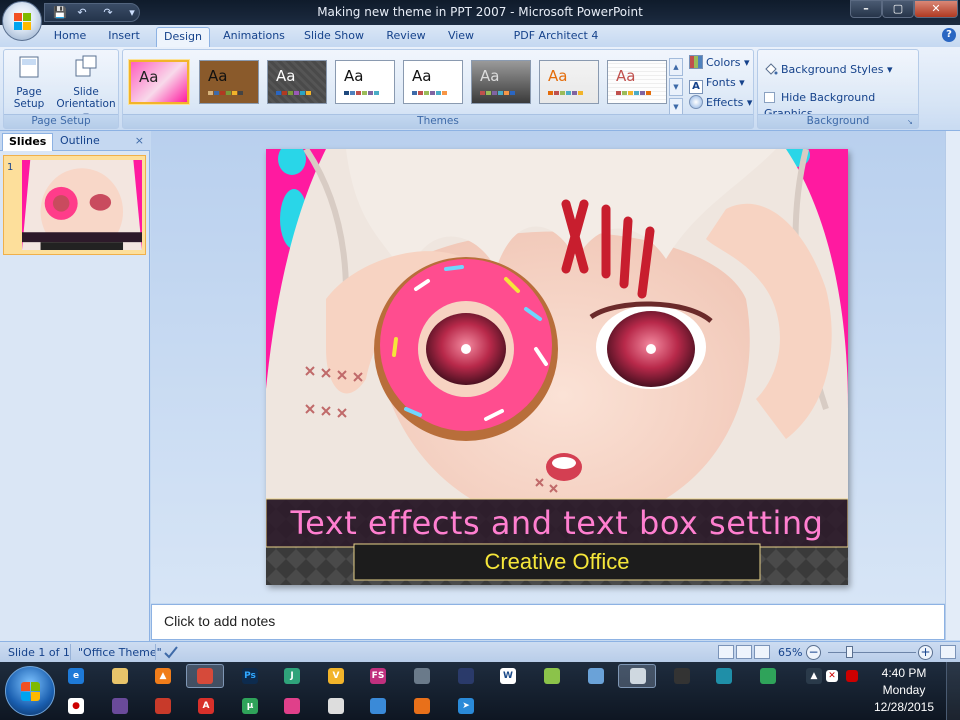 This screenshot has width=960, height=720. Describe the element at coordinates (790, 652) in the screenshot. I see `zoom-level: 65%` at that location.